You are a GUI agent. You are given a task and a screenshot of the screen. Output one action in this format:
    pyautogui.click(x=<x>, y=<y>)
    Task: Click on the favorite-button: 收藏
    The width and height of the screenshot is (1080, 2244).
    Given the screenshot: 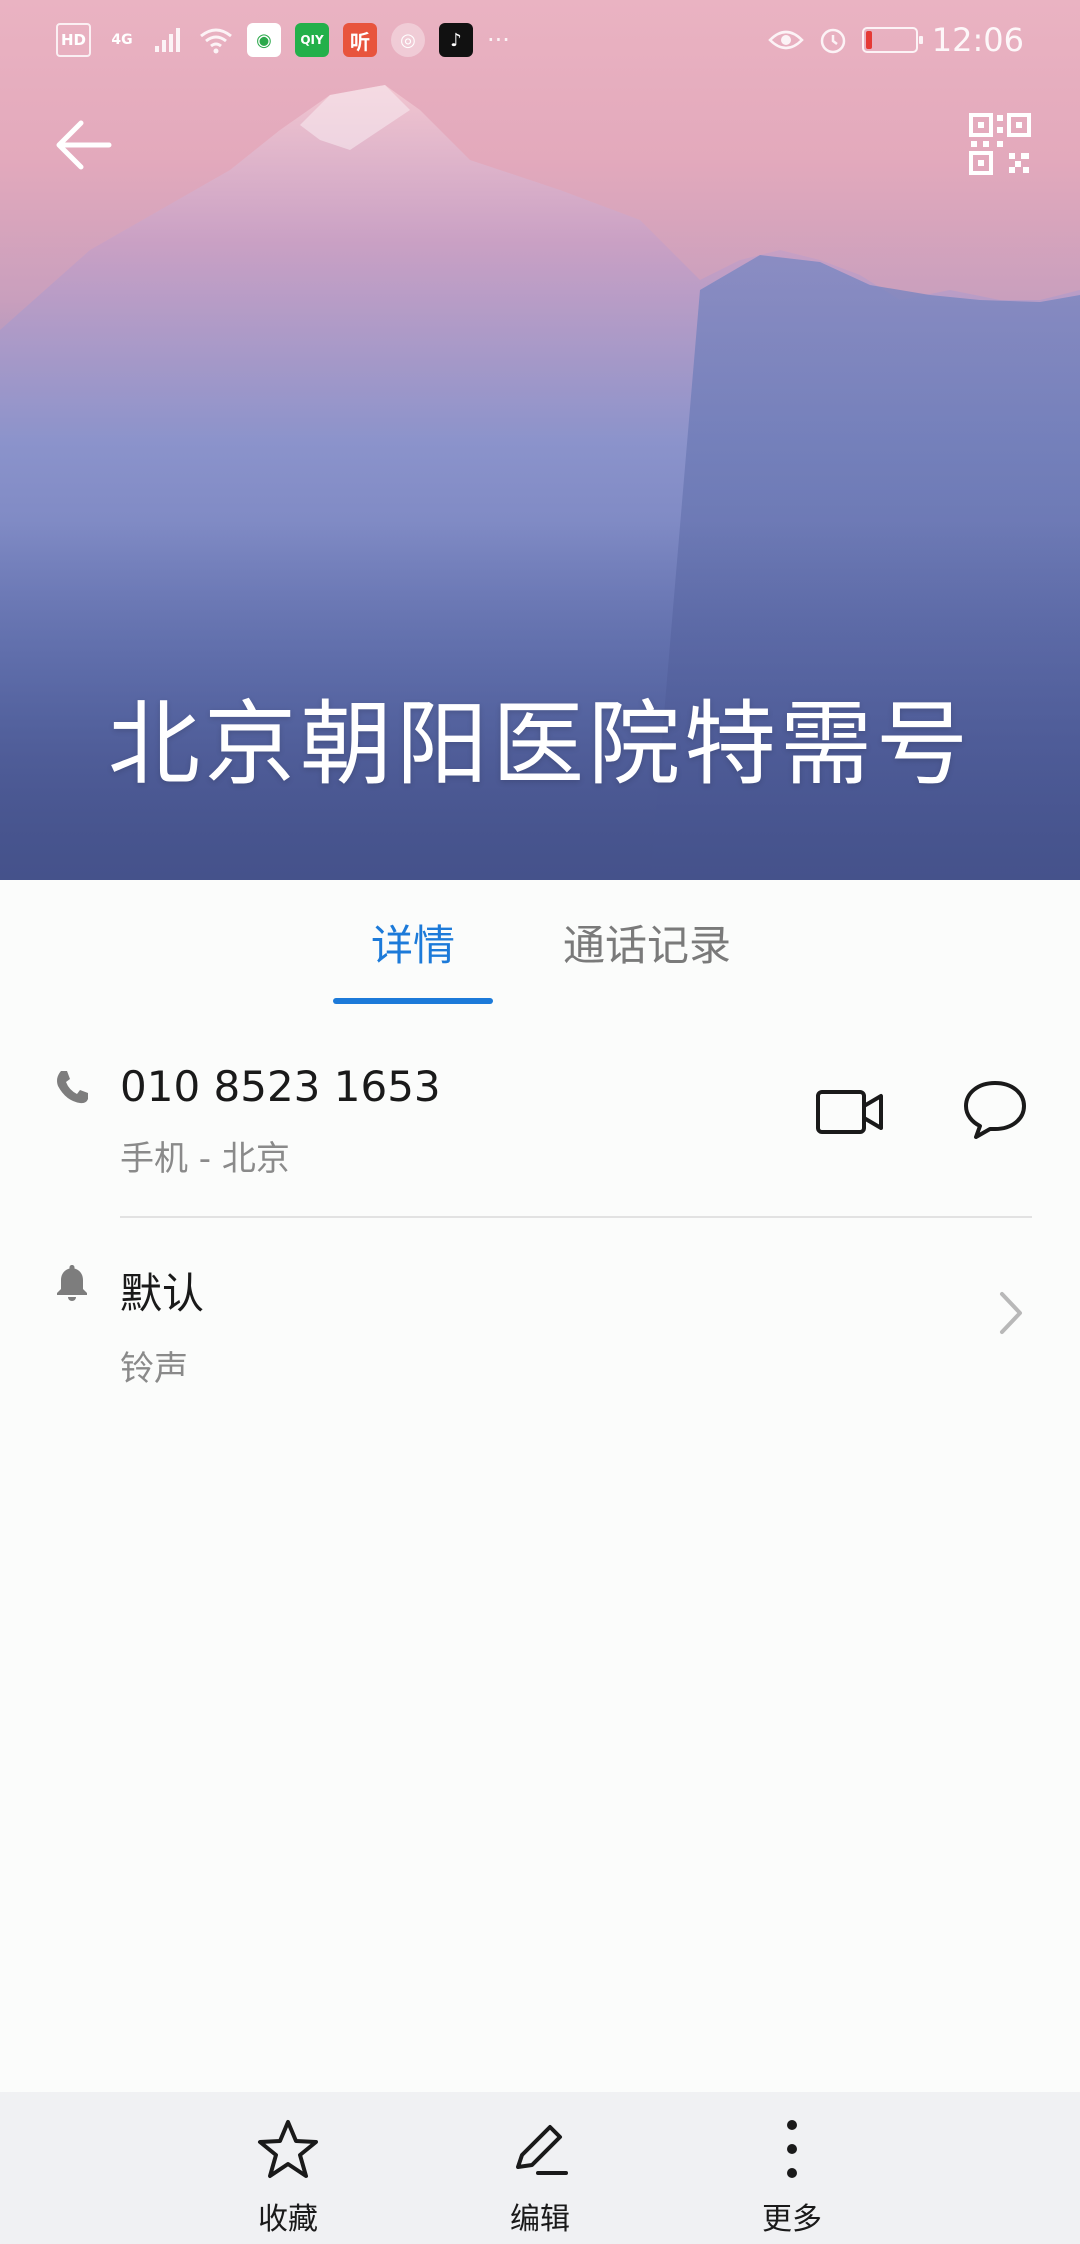 What is the action you would take?
    pyautogui.click(x=288, y=2179)
    